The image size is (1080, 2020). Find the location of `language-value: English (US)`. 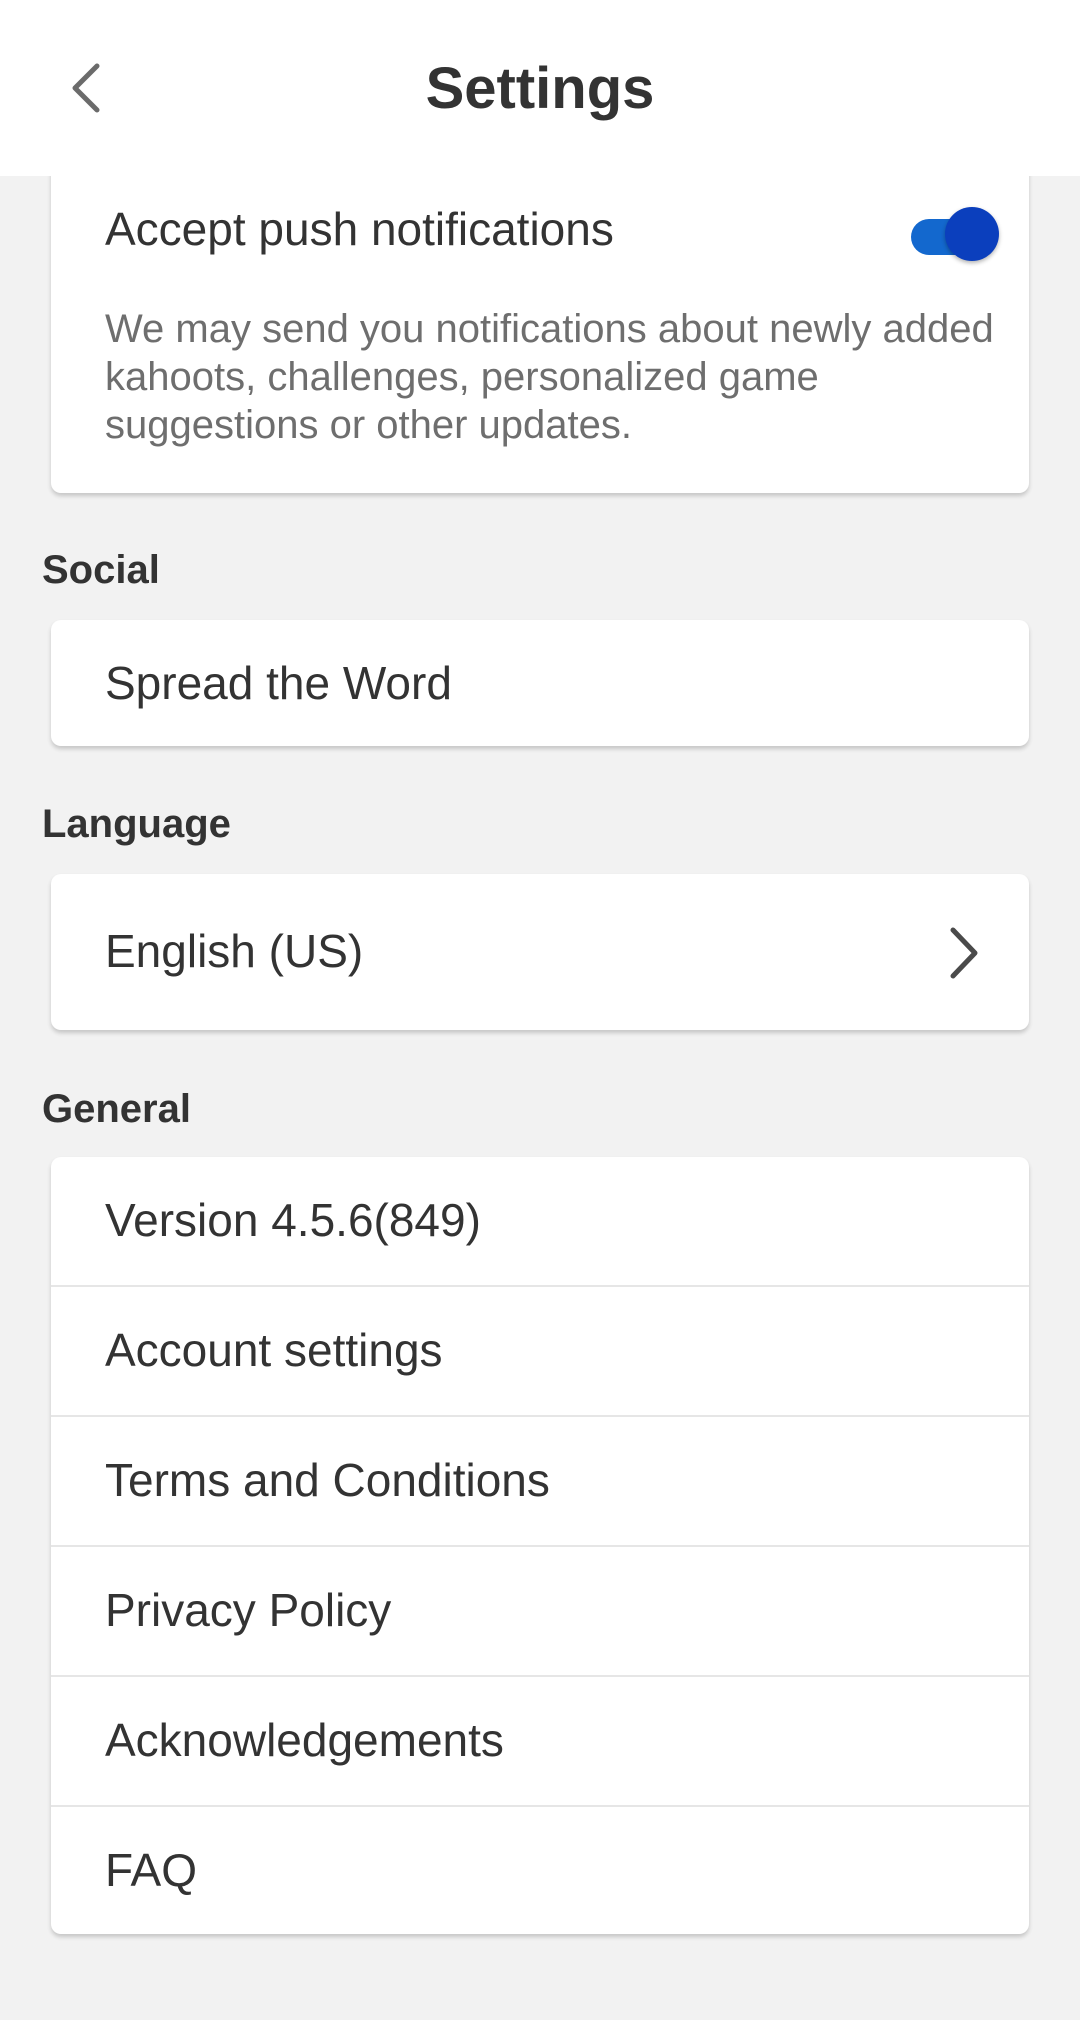

language-value: English (US) is located at coordinates (234, 951).